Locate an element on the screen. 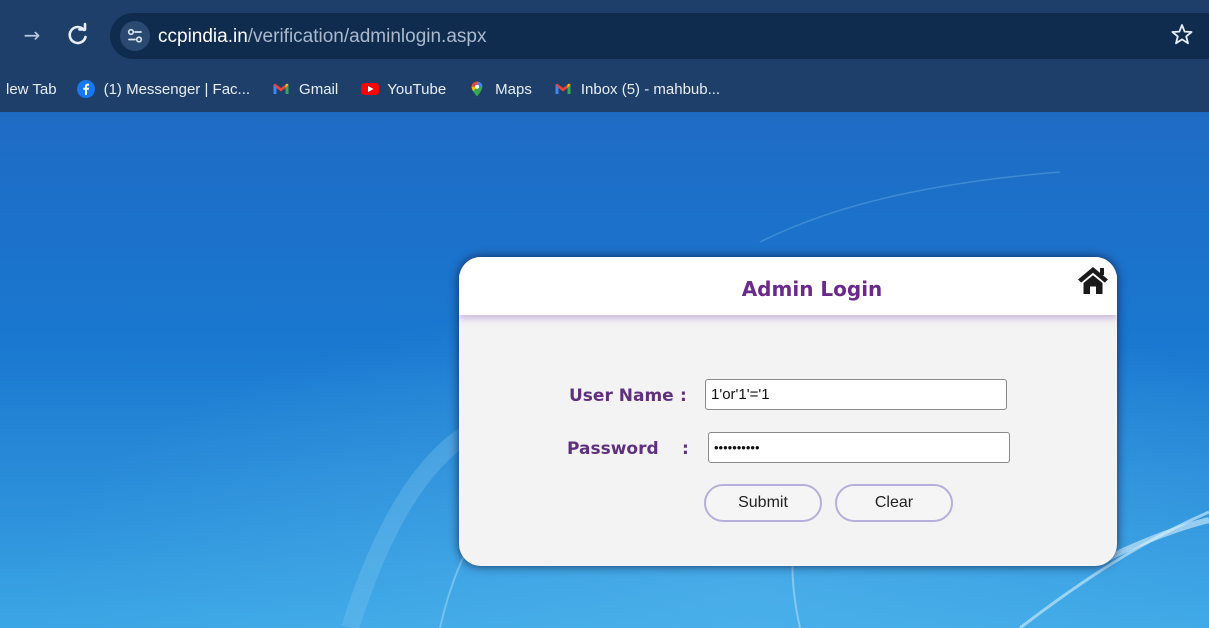  bookmark-label: Maps is located at coordinates (513, 89).